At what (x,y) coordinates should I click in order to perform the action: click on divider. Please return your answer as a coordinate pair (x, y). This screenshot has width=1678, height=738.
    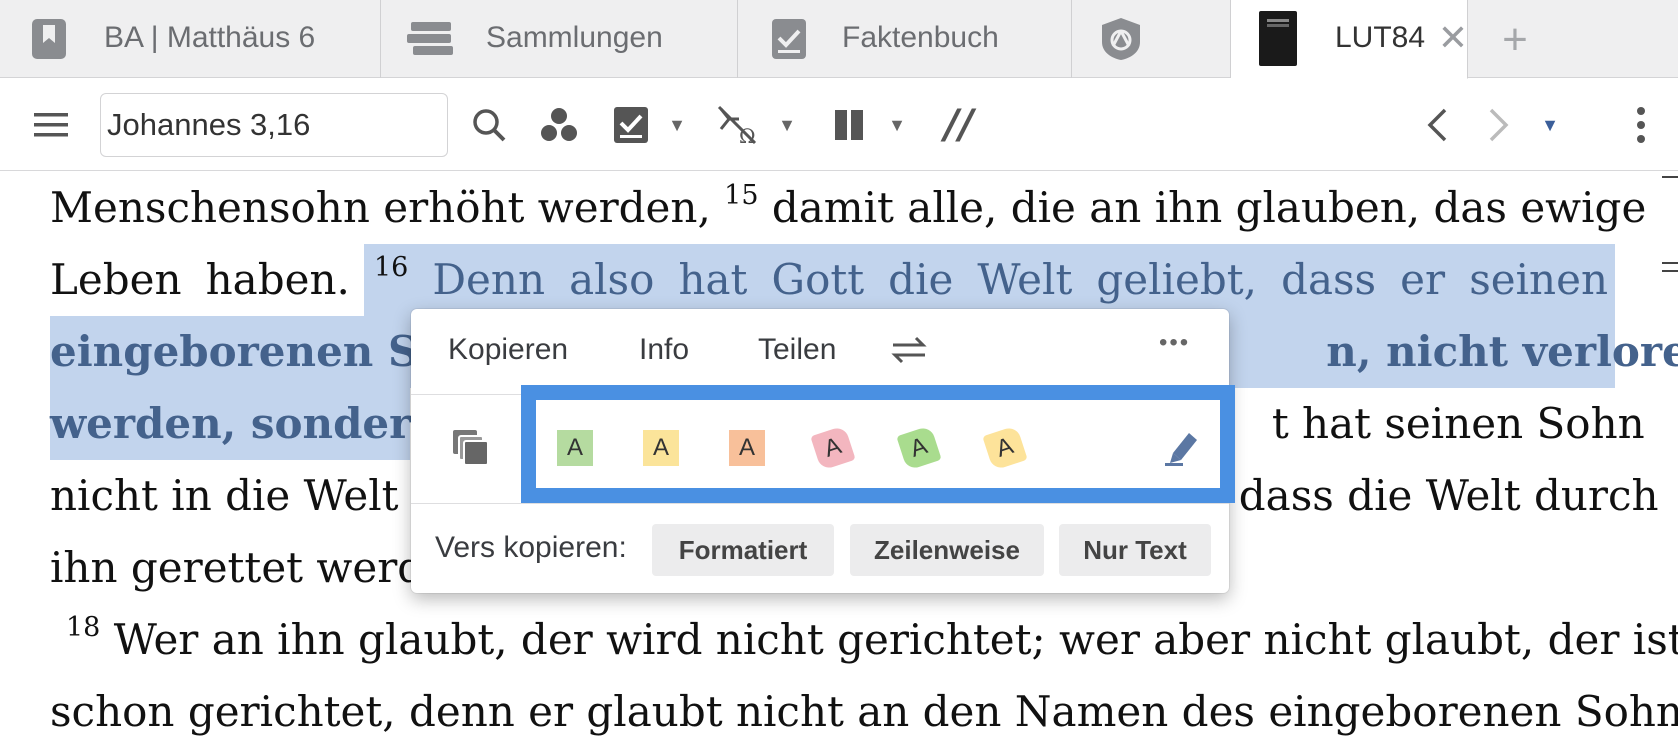
    Looking at the image, I should click on (820, 503).